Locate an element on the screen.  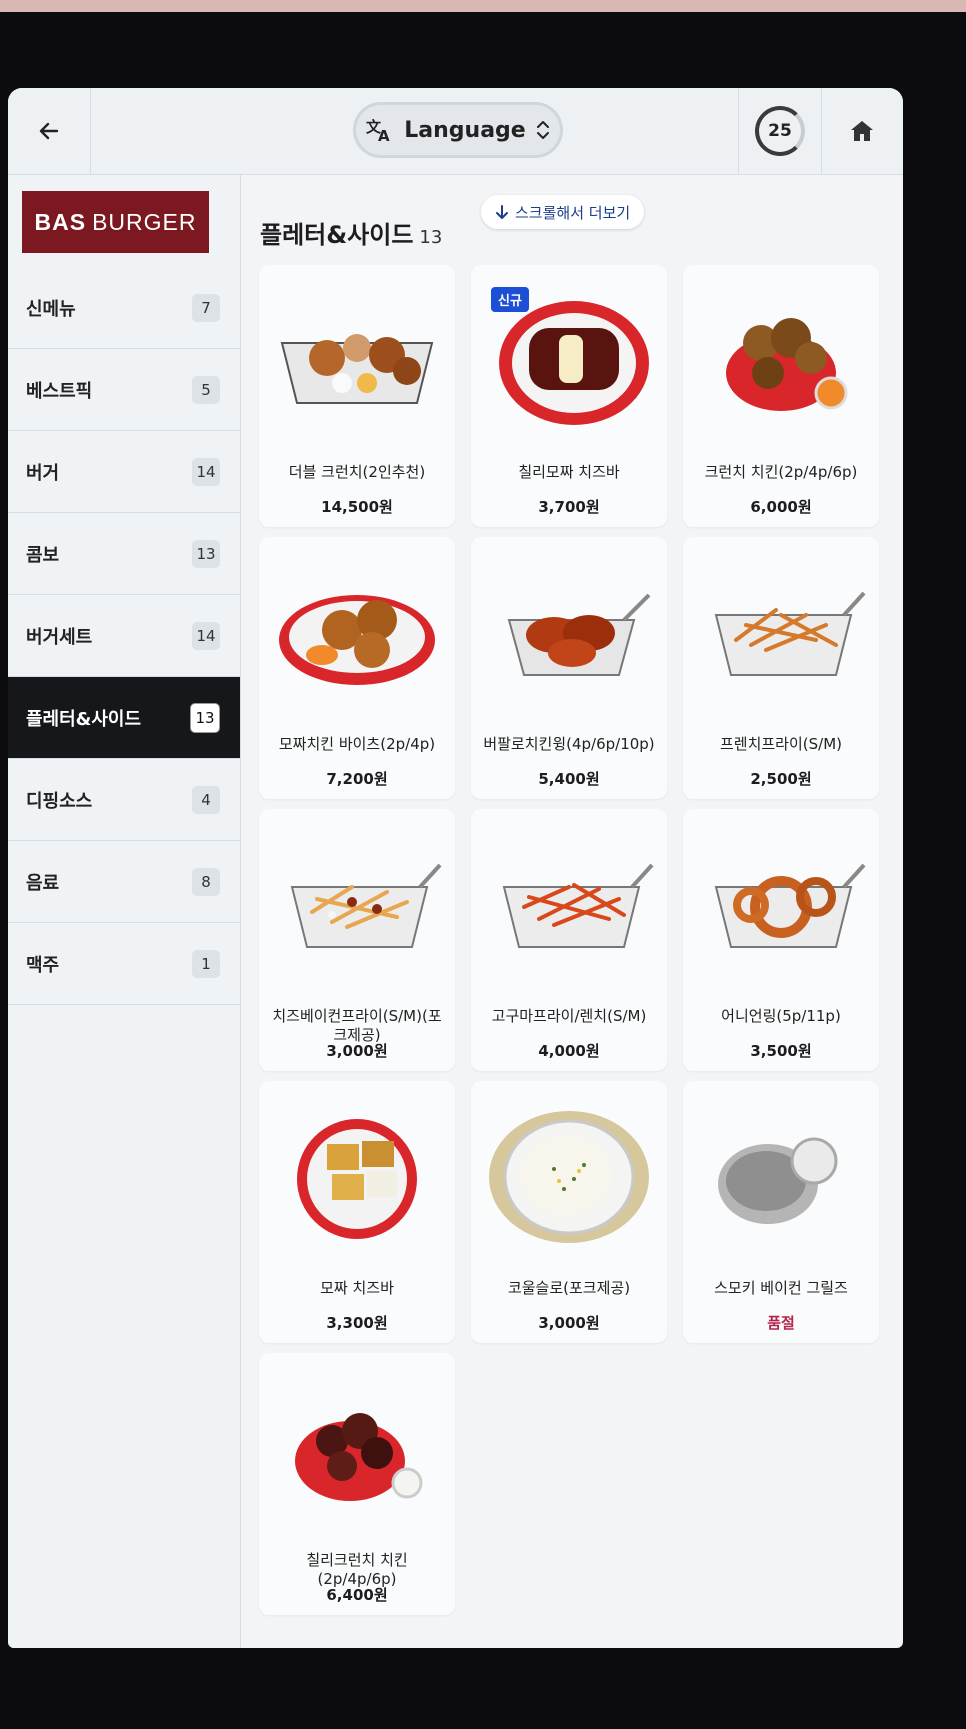
sidebar-item-drinks: 음료 8 is located at coordinates (124, 882).